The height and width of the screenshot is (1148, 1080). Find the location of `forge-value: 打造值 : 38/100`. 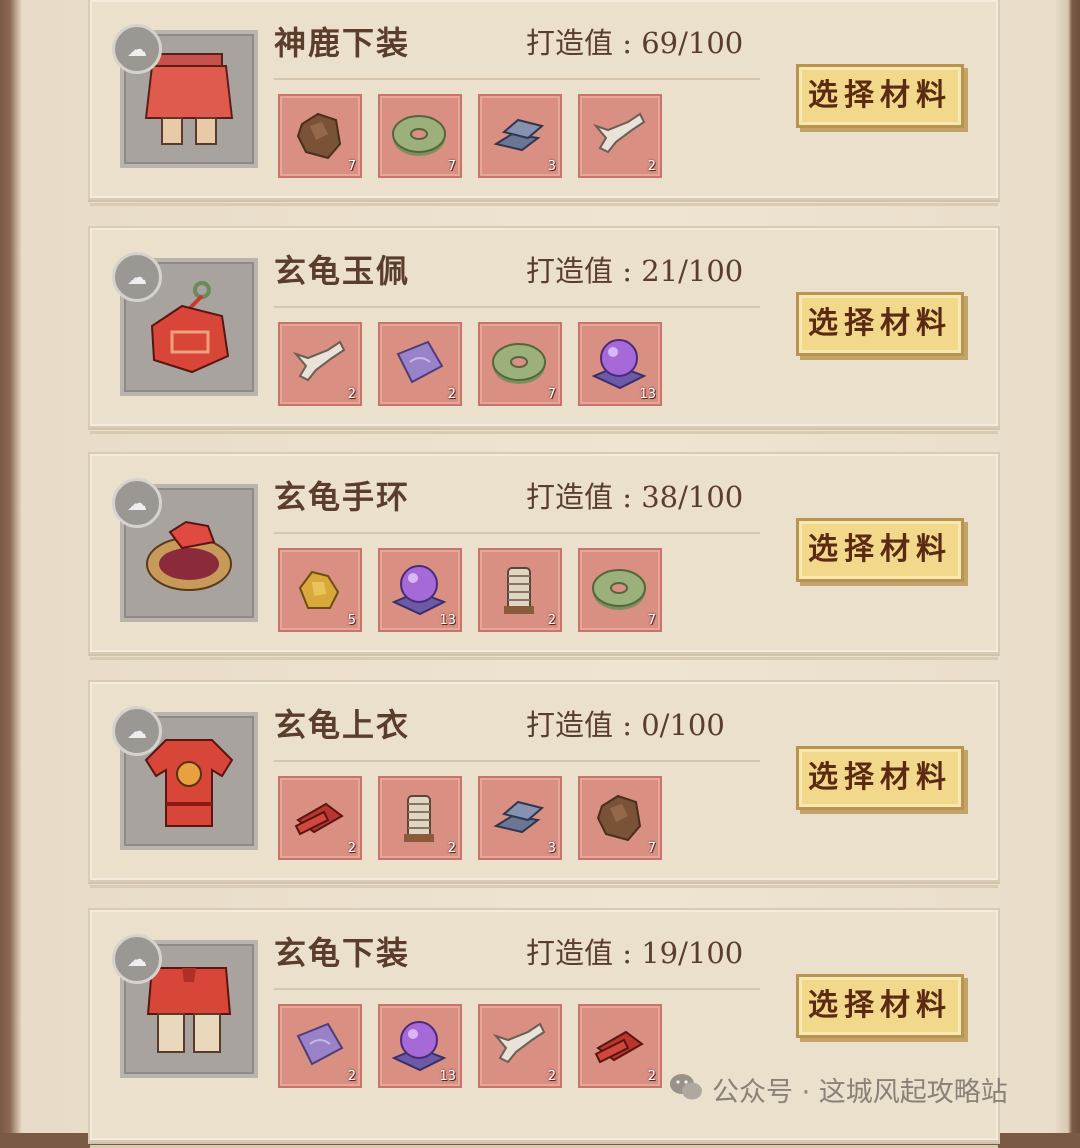

forge-value: 打造值 : 38/100 is located at coordinates (634, 495).